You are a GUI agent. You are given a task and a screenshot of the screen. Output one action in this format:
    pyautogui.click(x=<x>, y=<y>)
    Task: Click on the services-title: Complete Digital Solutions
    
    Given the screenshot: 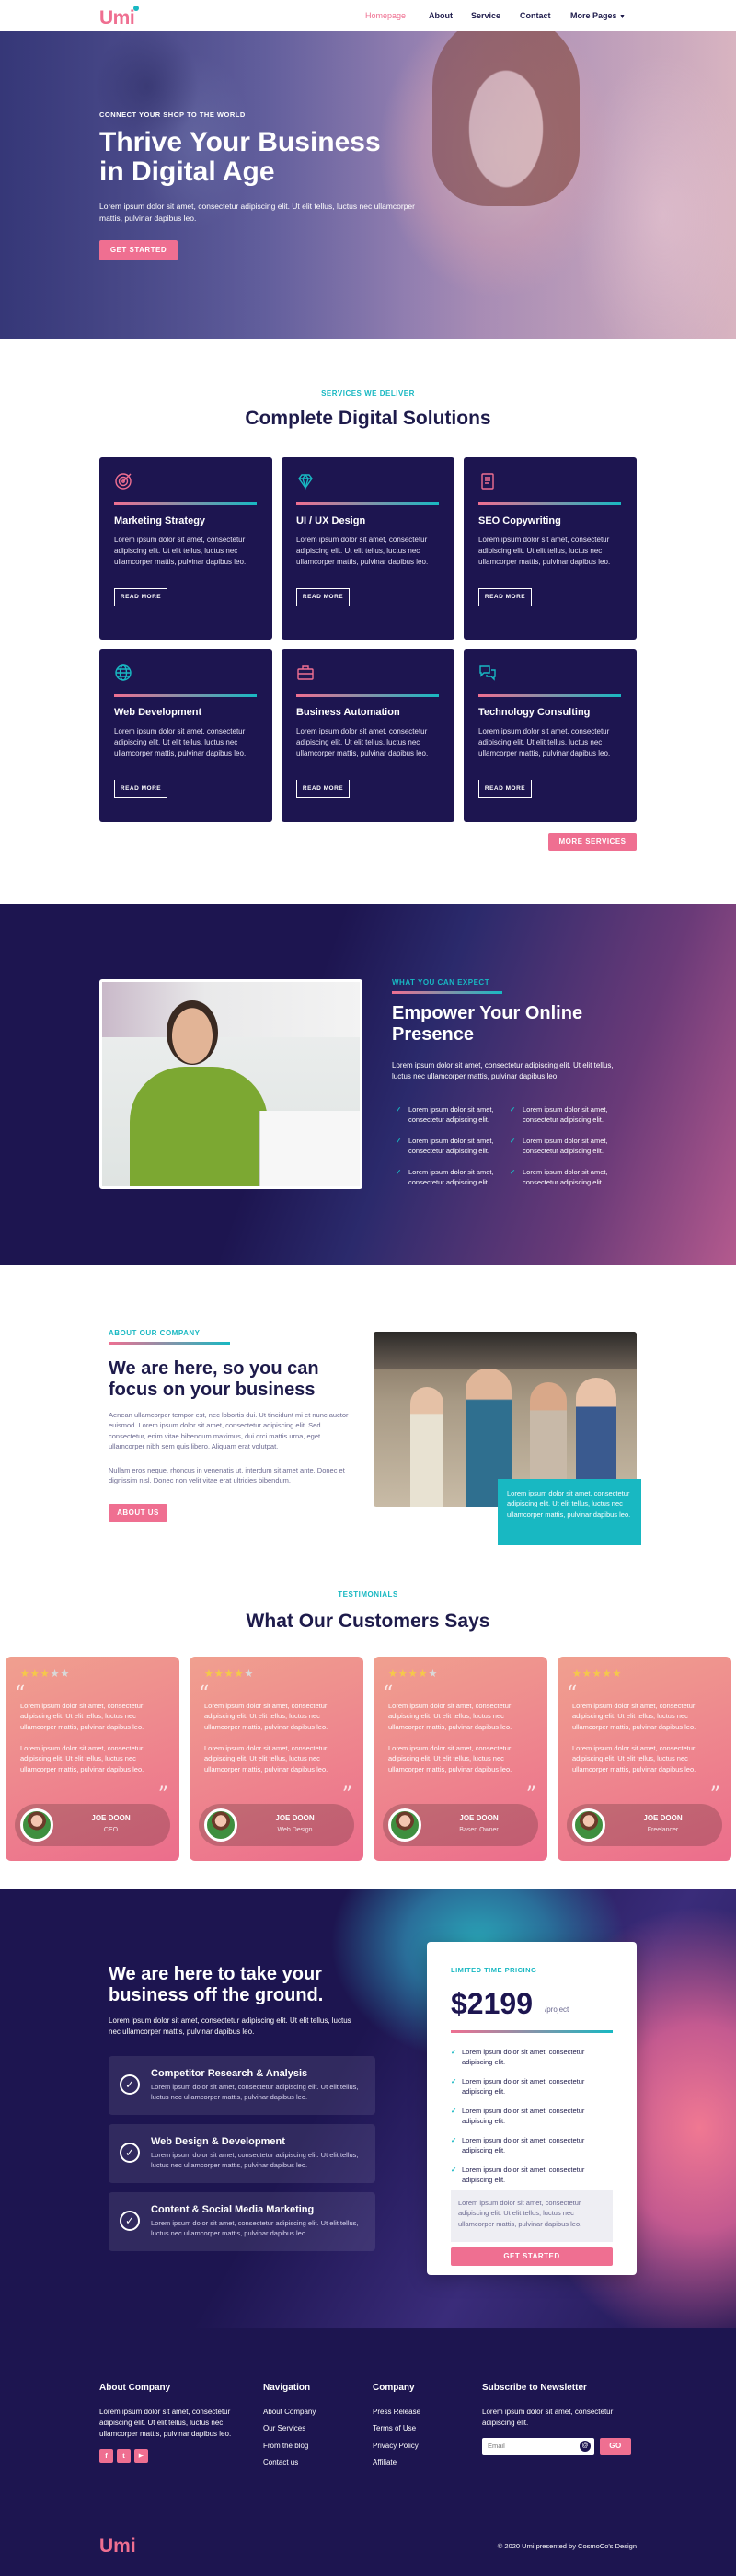 What is the action you would take?
    pyautogui.click(x=368, y=418)
    